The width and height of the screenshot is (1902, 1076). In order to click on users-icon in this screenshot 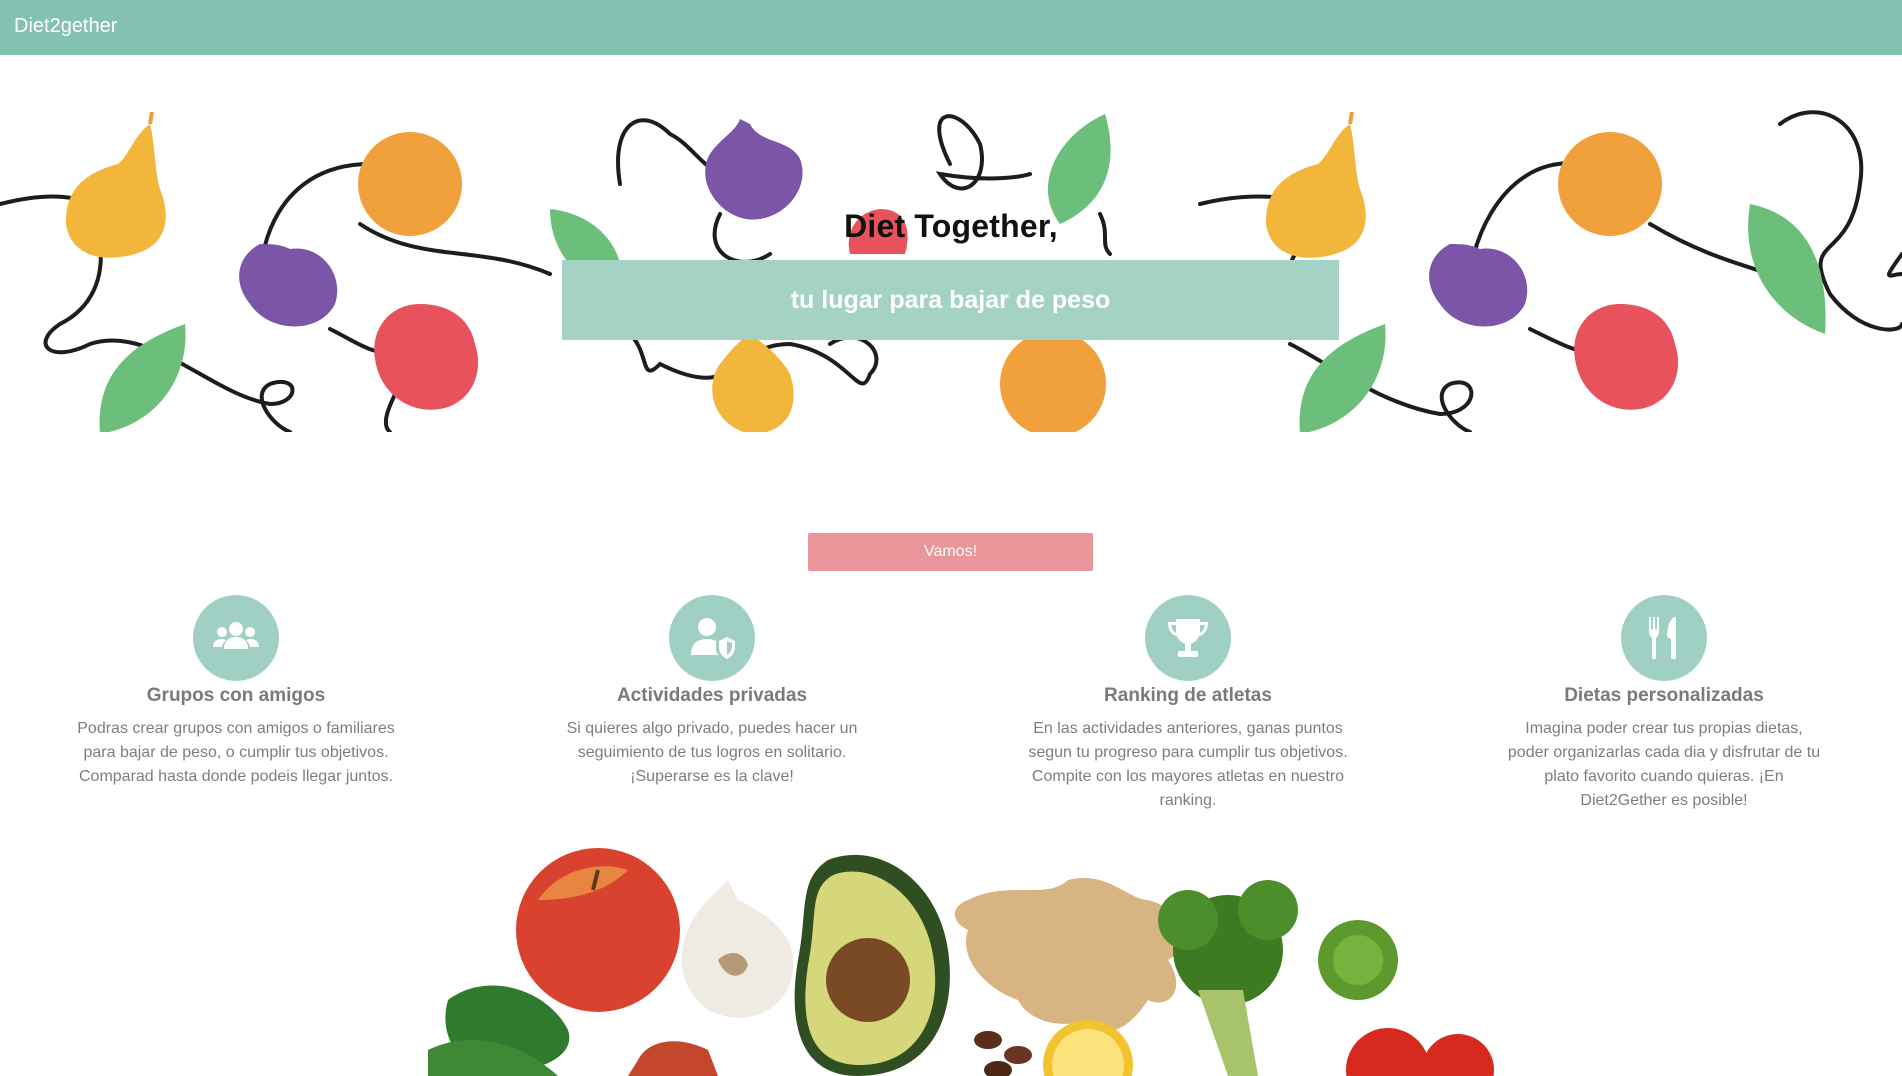, I will do `click(236, 638)`.